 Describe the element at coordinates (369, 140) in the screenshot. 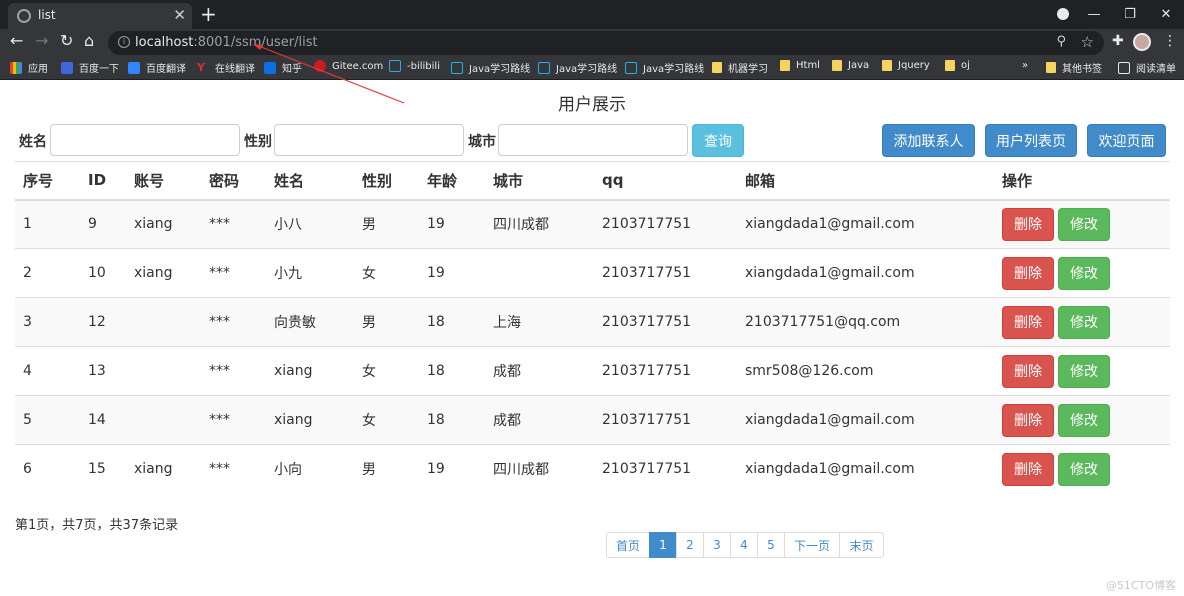

I see `gender-search-input` at that location.